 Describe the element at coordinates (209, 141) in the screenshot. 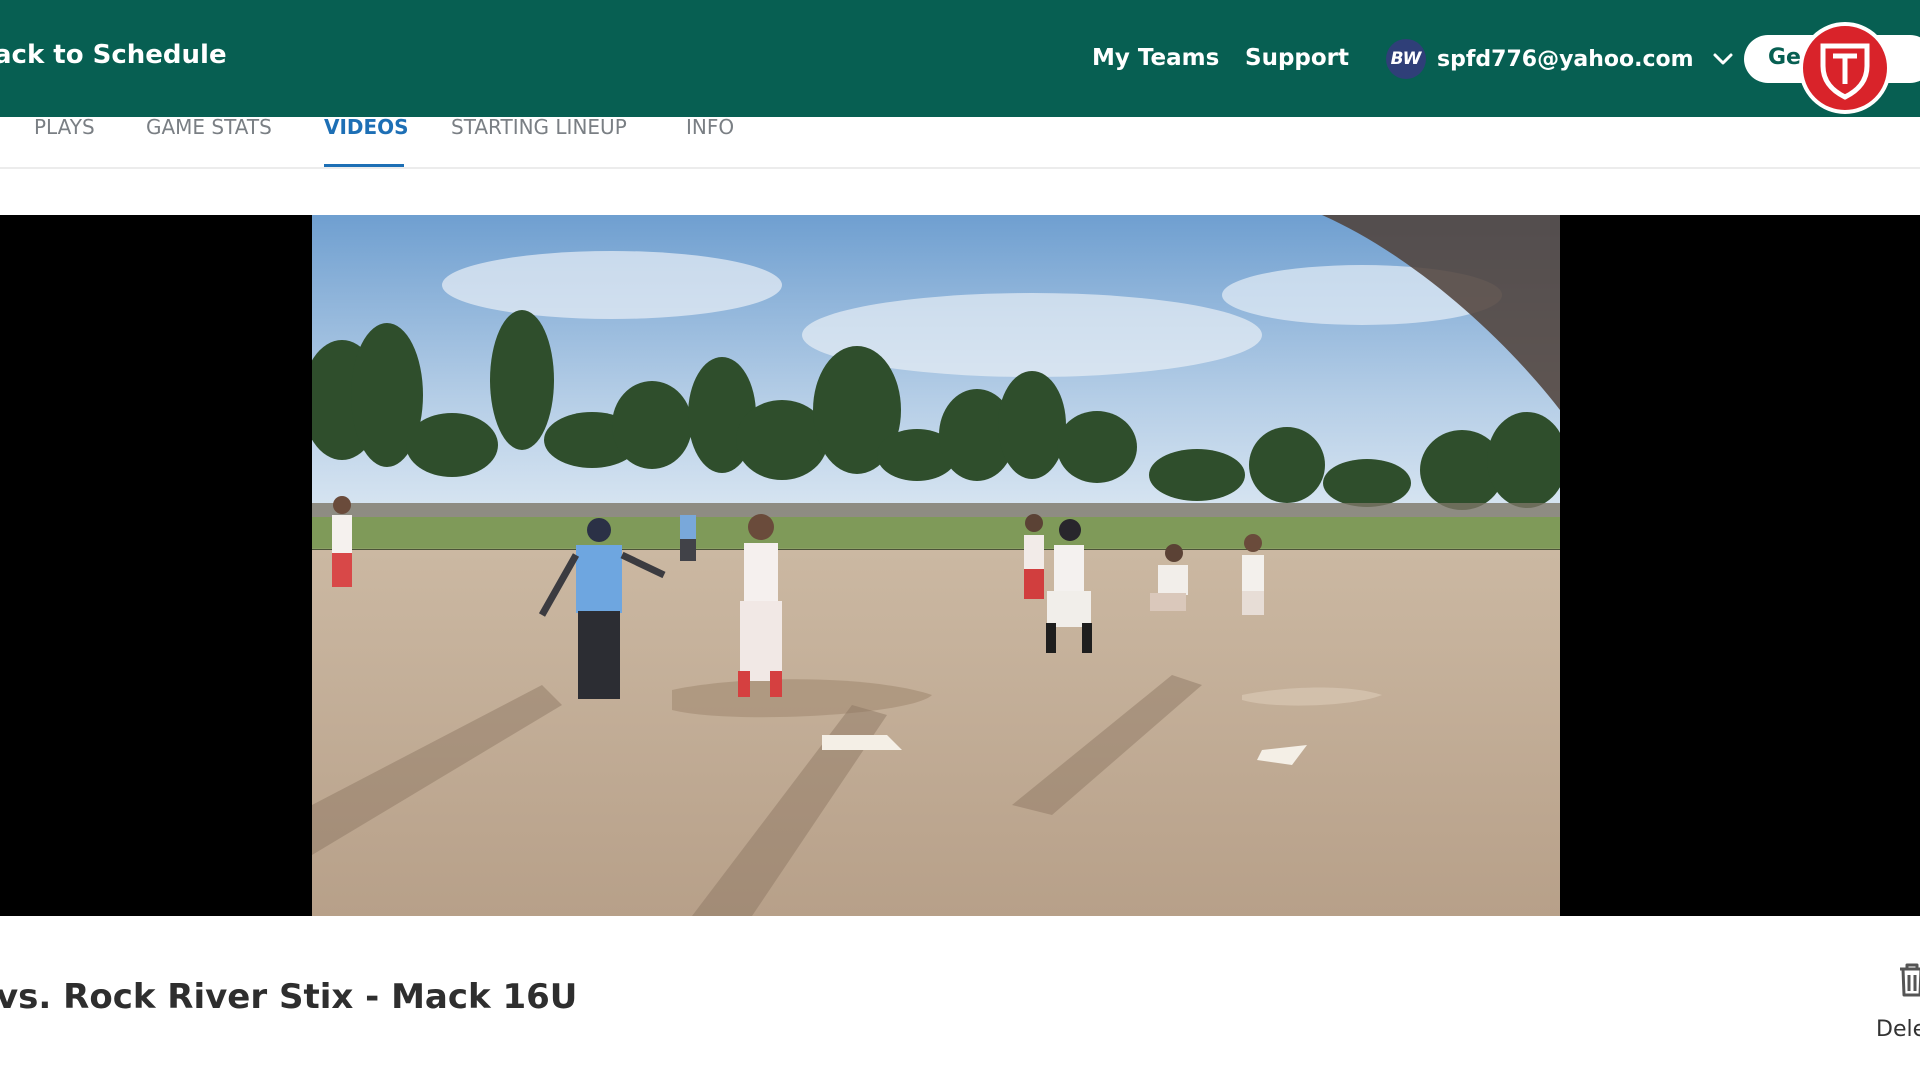

I see `tab-game-stats: GAME STATS` at that location.